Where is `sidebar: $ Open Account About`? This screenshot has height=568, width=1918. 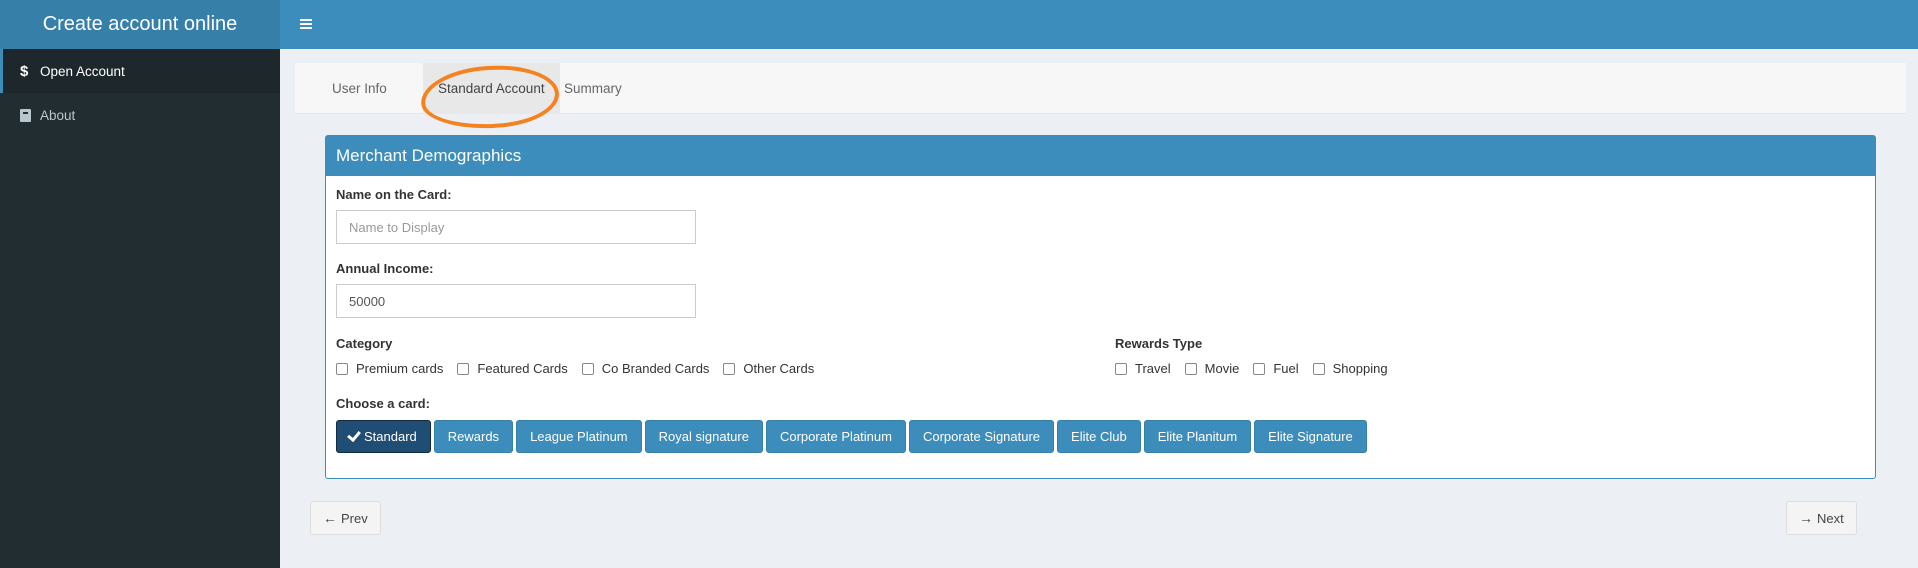 sidebar: $ Open Account About is located at coordinates (140, 308).